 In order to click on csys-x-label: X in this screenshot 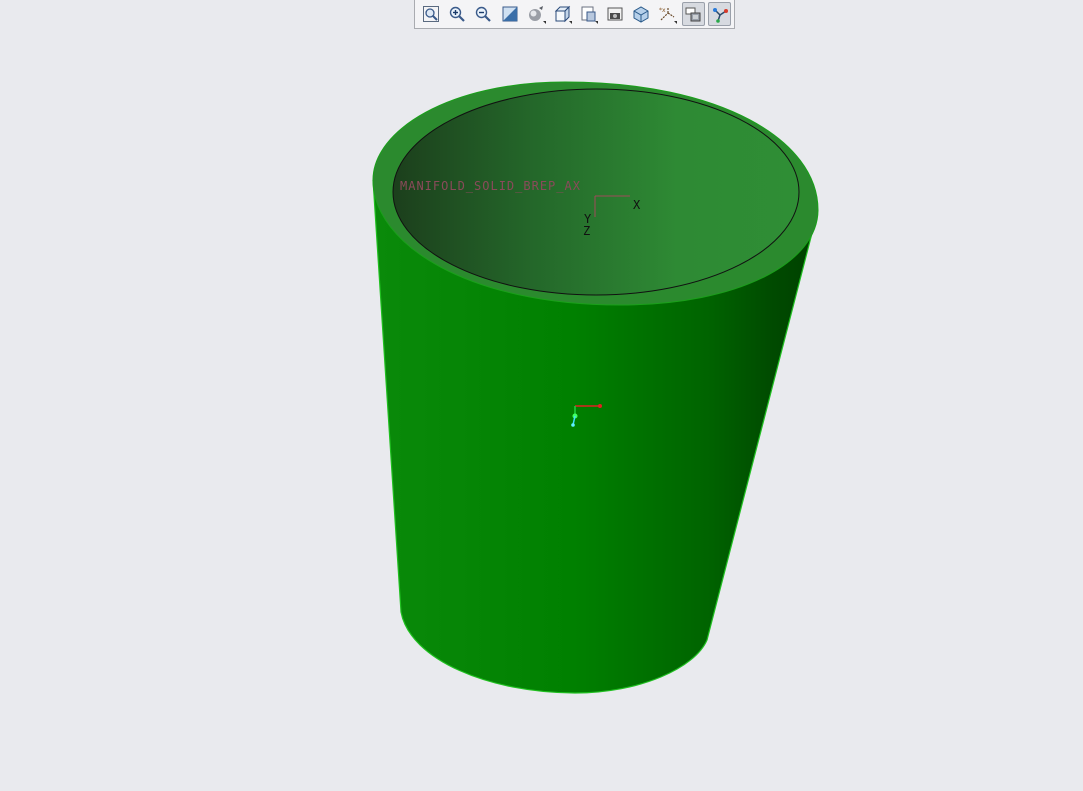, I will do `click(637, 205)`.